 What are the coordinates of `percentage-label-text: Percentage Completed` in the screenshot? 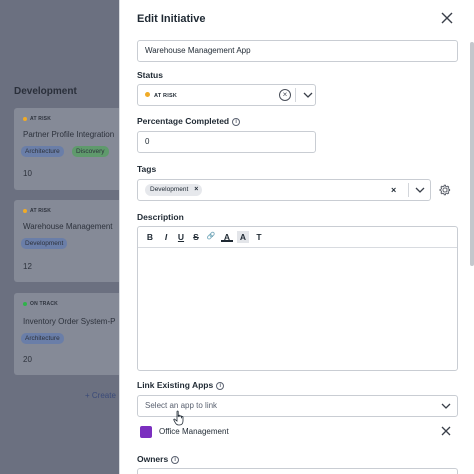 It's located at (183, 121).